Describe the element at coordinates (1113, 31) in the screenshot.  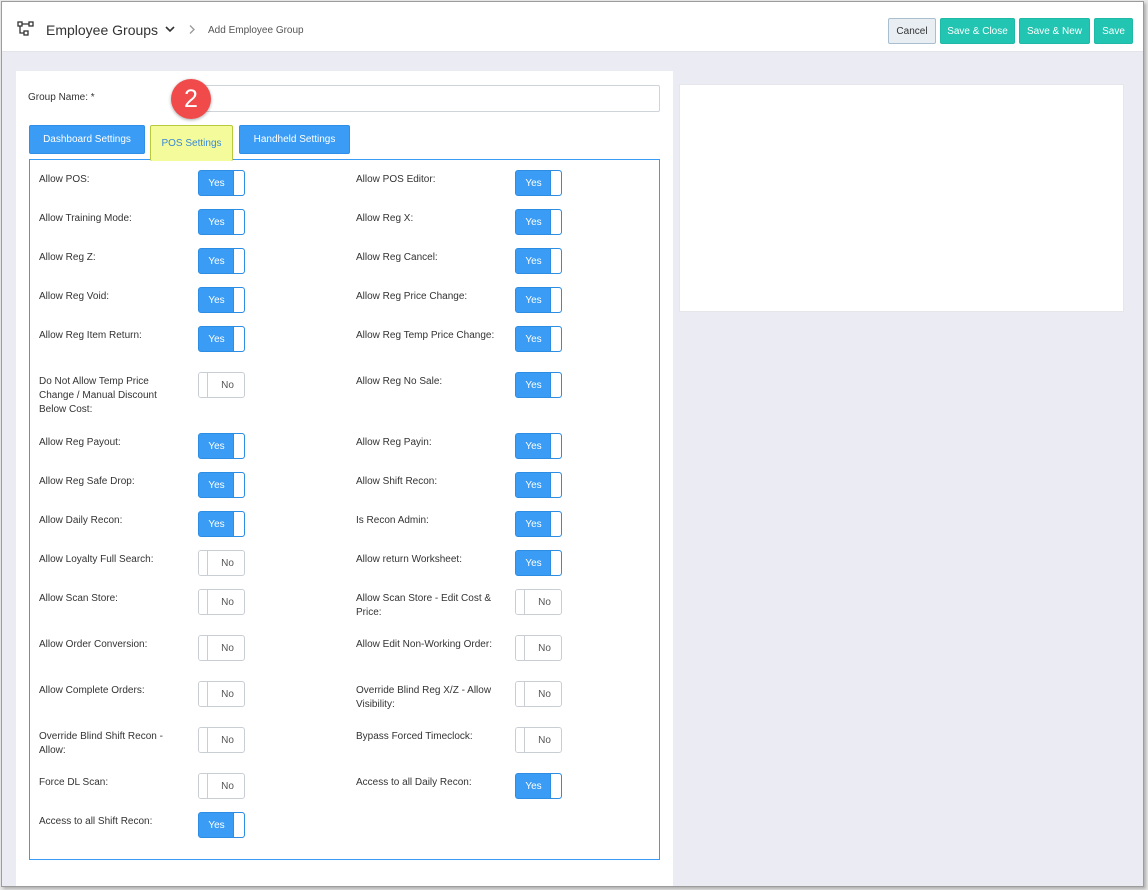
I see `save-button: Save` at that location.